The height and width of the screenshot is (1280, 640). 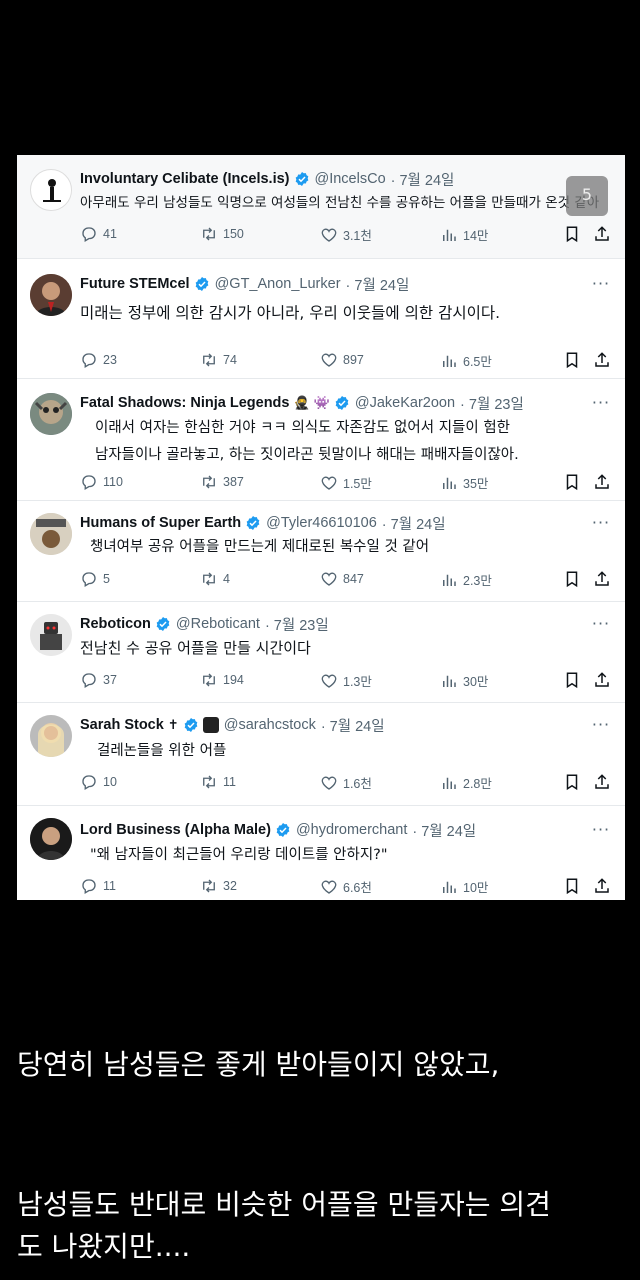 What do you see at coordinates (110, 782) in the screenshot?
I see `reply-count: 10` at bounding box center [110, 782].